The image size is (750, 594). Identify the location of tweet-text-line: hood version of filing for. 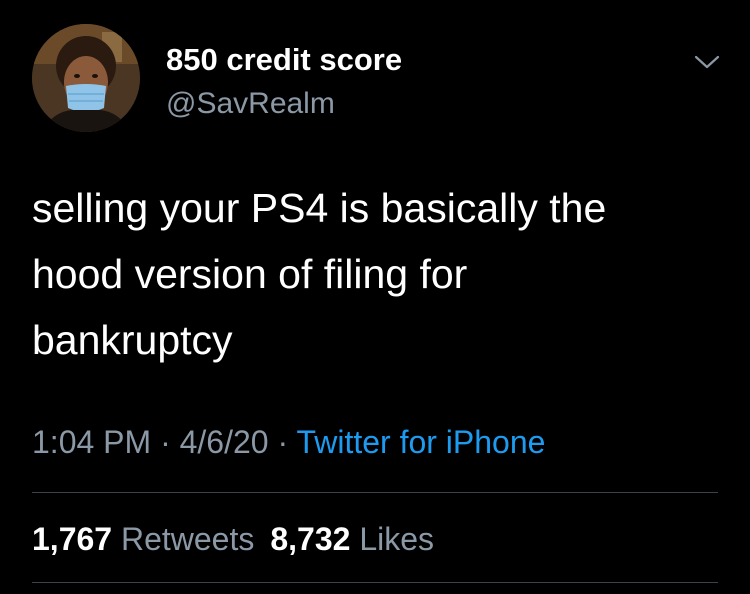
(250, 274).